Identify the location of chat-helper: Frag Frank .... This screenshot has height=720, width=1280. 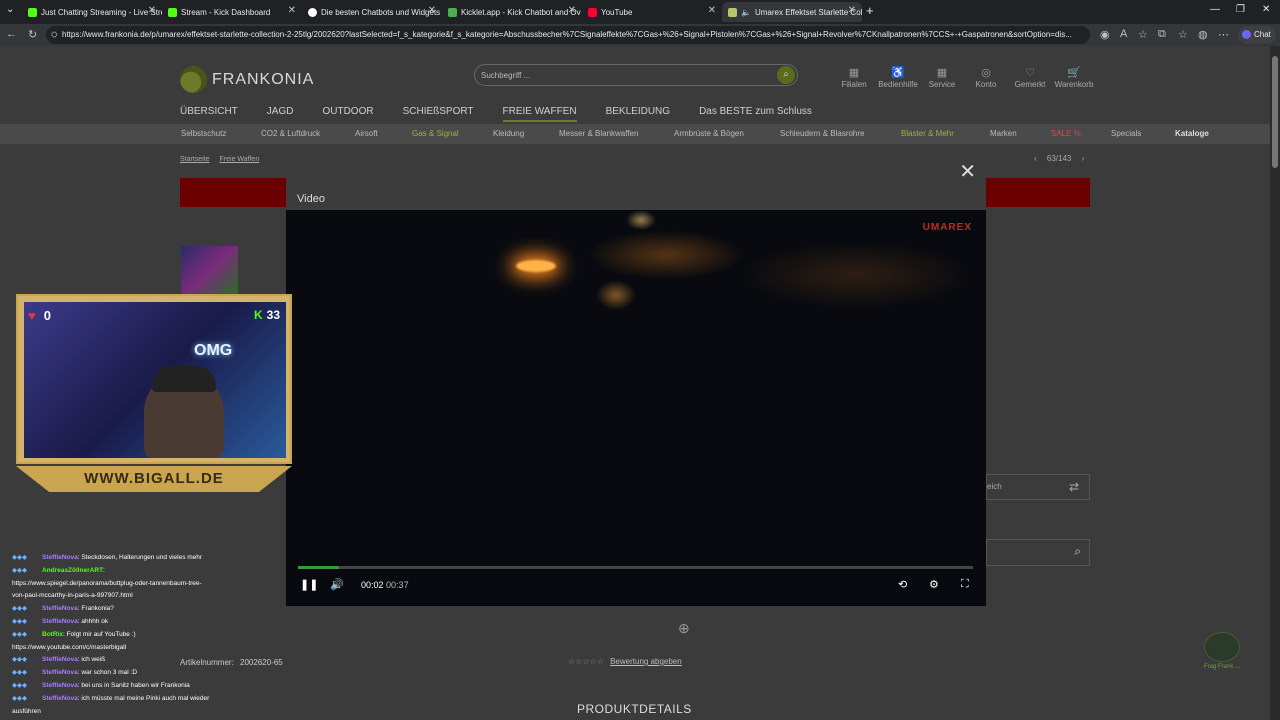
(1222, 654).